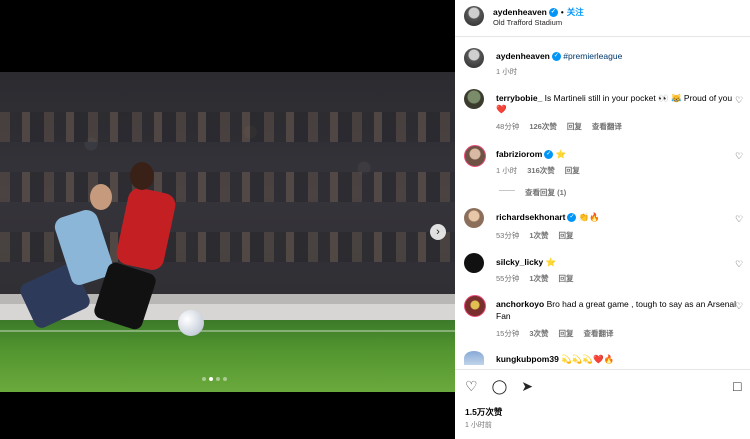  Describe the element at coordinates (519, 98) in the screenshot. I see `comment-username: terrybobie_` at that location.